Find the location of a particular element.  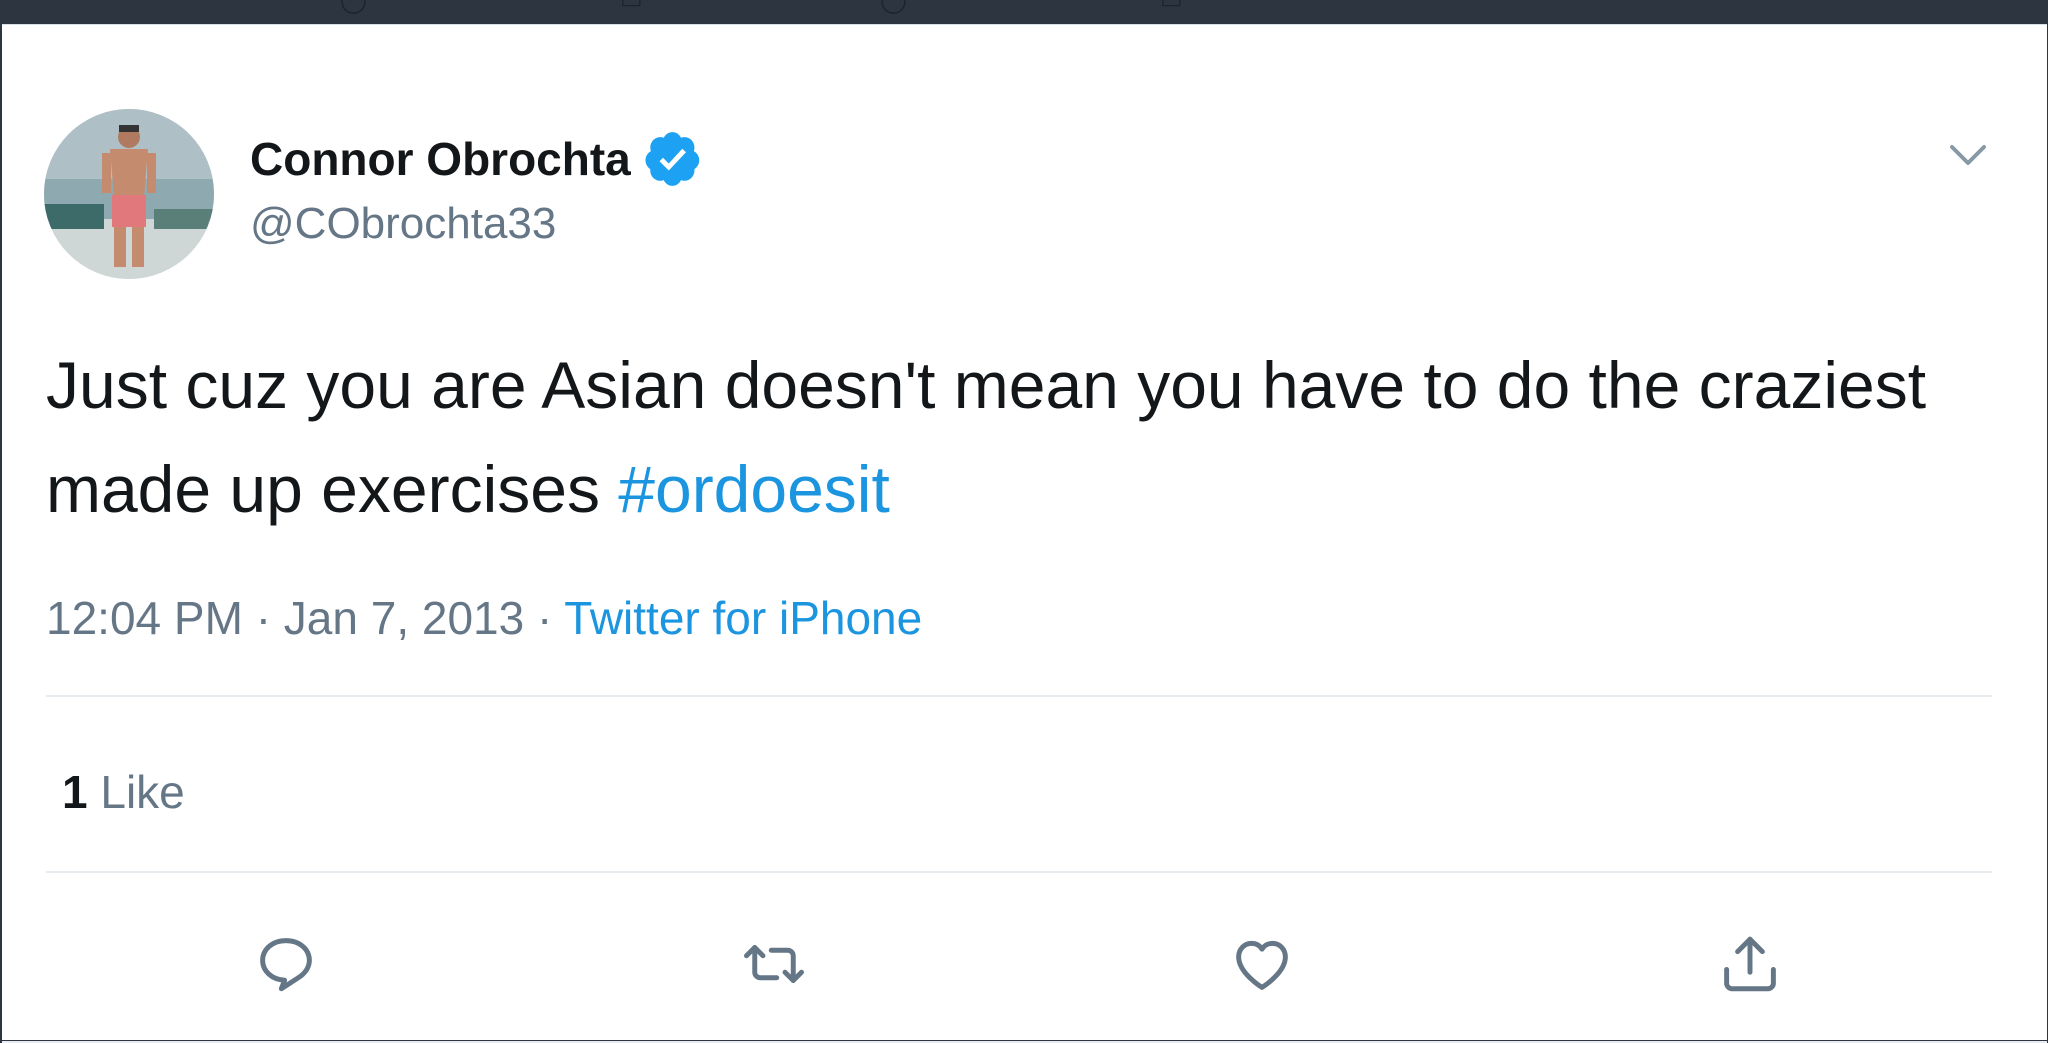

avatar is located at coordinates (129, 194).